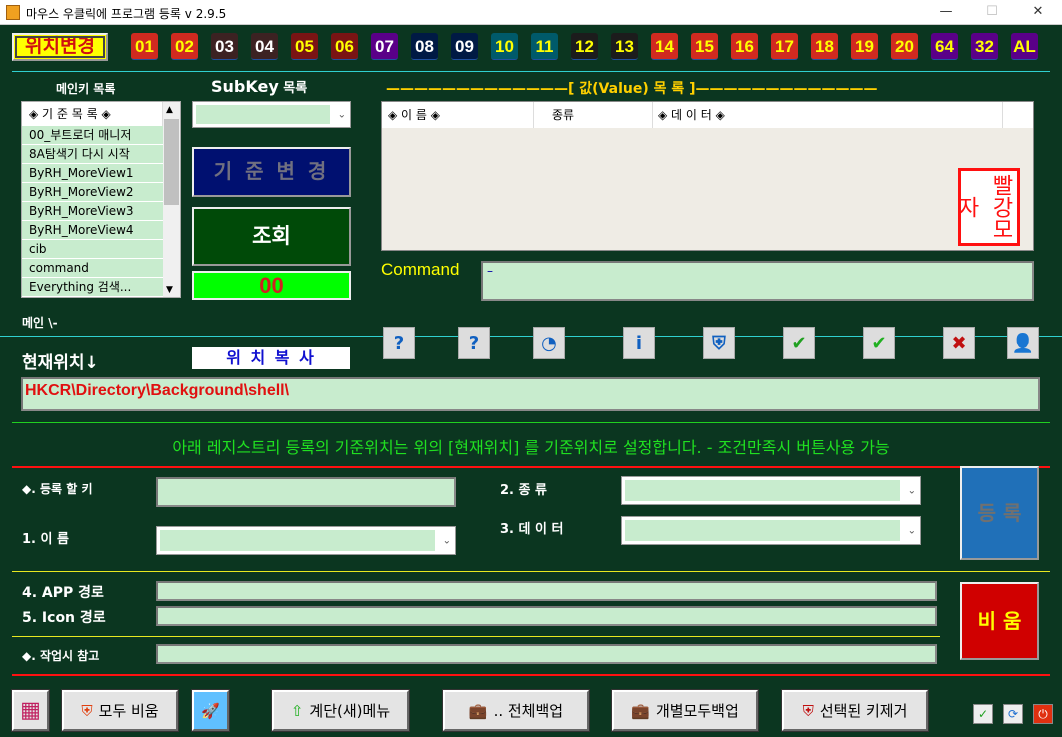 The image size is (1062, 737). I want to click on slot-button-09: 09, so click(464, 46).